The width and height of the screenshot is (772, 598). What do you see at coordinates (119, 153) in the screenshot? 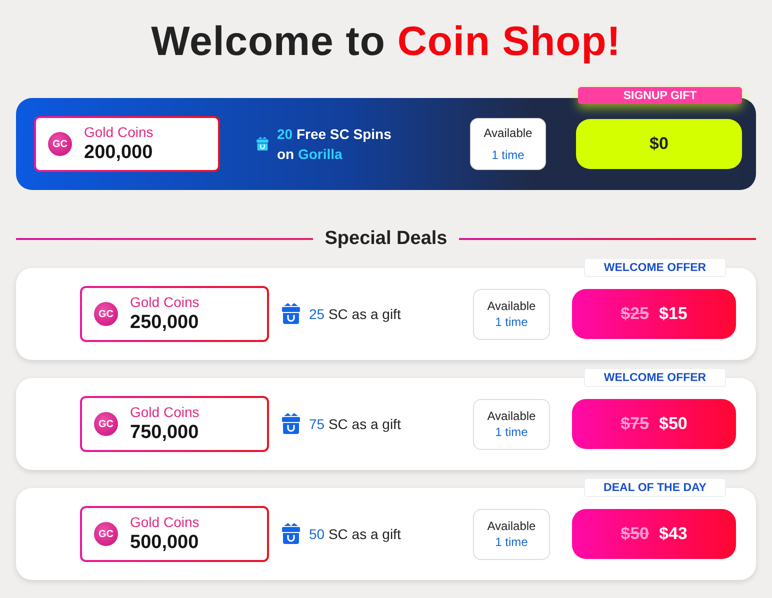
I see `coin-amount: 200,000` at bounding box center [119, 153].